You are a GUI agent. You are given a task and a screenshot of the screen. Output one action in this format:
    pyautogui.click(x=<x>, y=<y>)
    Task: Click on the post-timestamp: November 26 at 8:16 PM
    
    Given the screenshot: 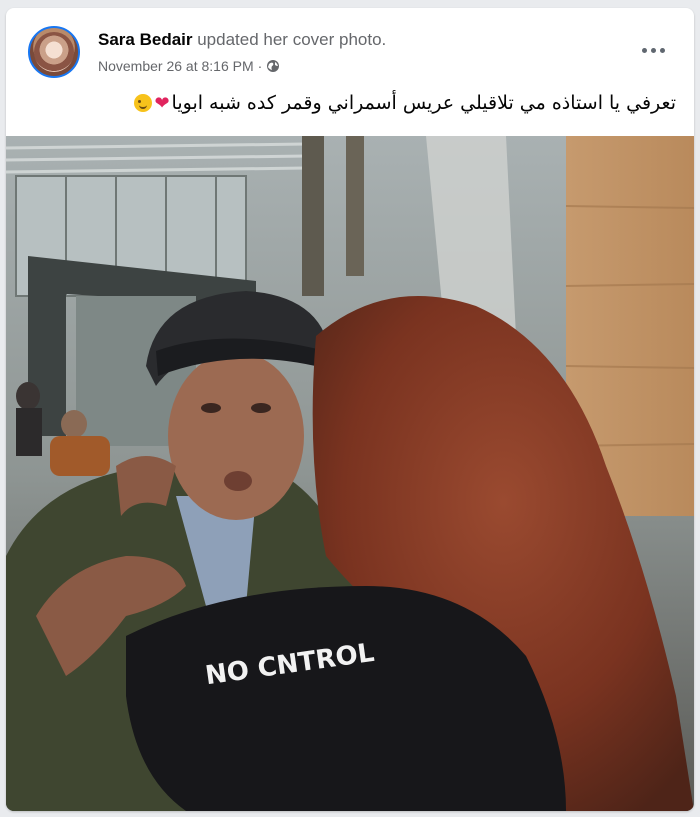 What is the action you would take?
    pyautogui.click(x=176, y=66)
    